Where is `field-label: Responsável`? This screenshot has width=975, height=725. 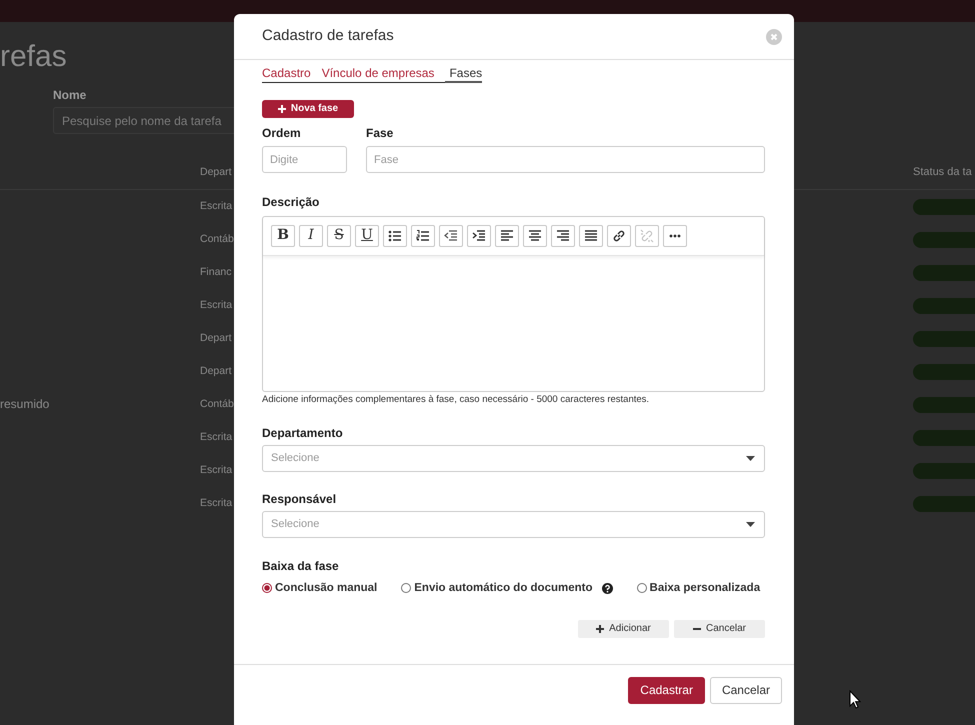 field-label: Responsável is located at coordinates (300, 499).